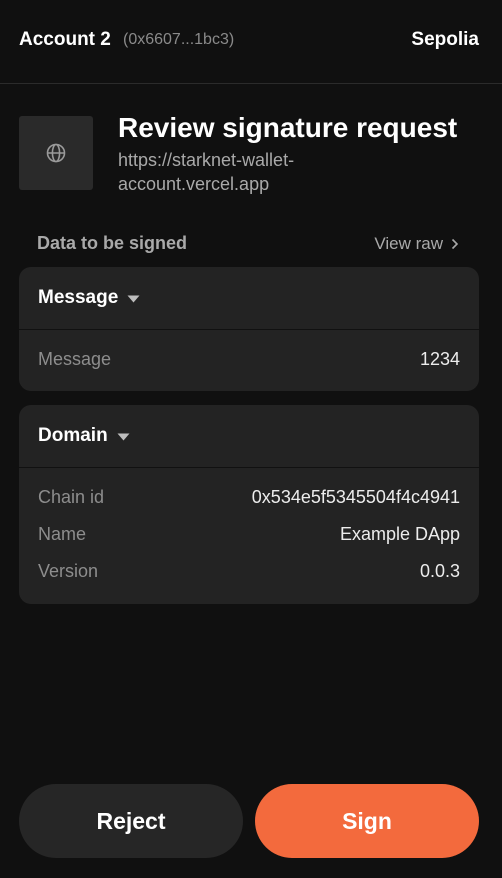 The image size is (502, 878). Describe the element at coordinates (249, 497) in the screenshot. I see `domain-row-chain-id: Chain id 0x534e5f5345504f4c4941` at that location.